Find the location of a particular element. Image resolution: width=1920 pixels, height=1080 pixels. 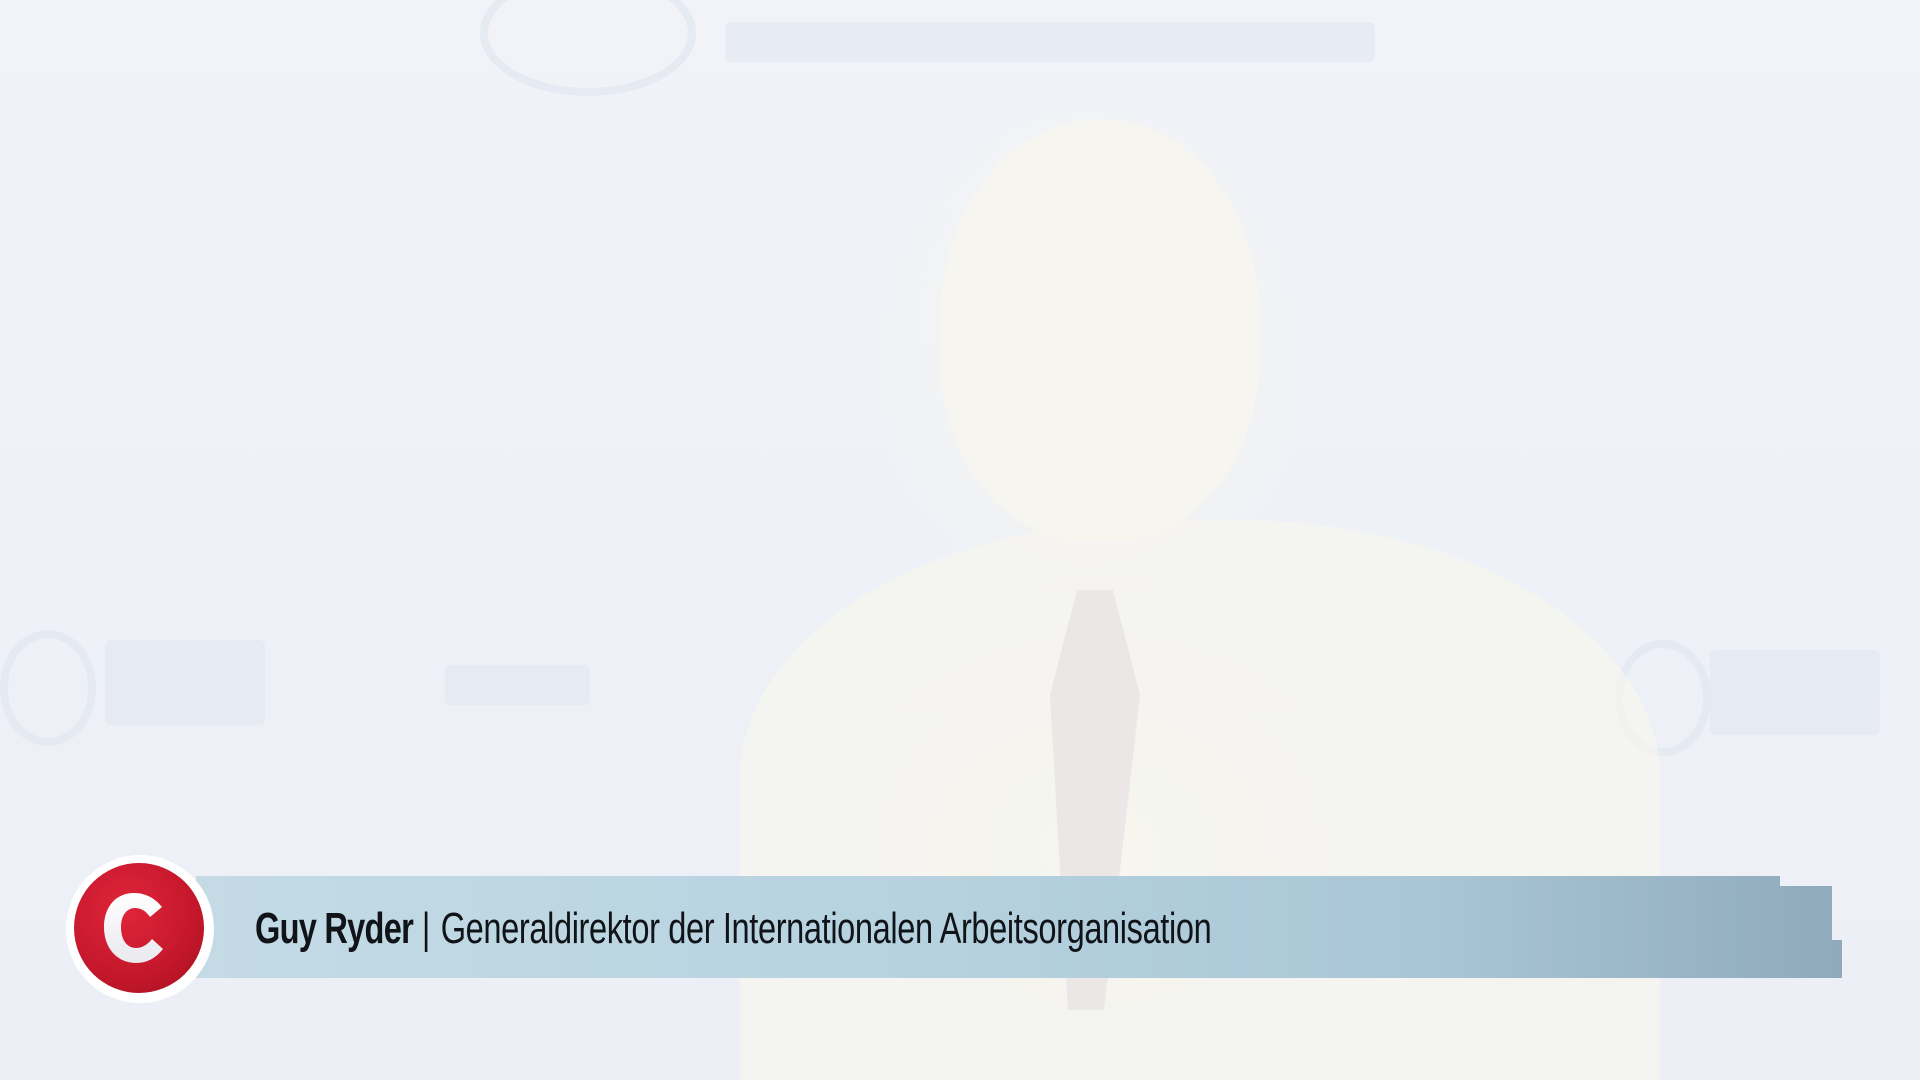

channel-logo-letter-icon is located at coordinates (133, 928).